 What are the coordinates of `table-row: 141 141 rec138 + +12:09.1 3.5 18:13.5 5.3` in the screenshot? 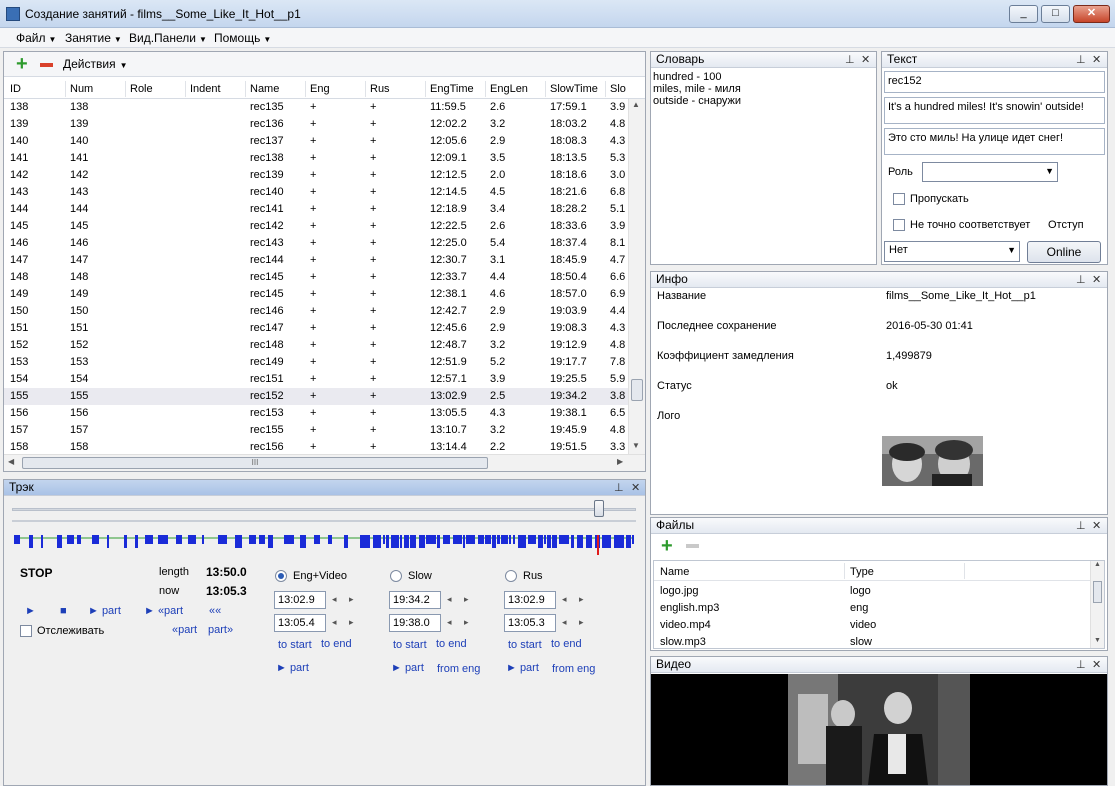 It's located at (316, 158).